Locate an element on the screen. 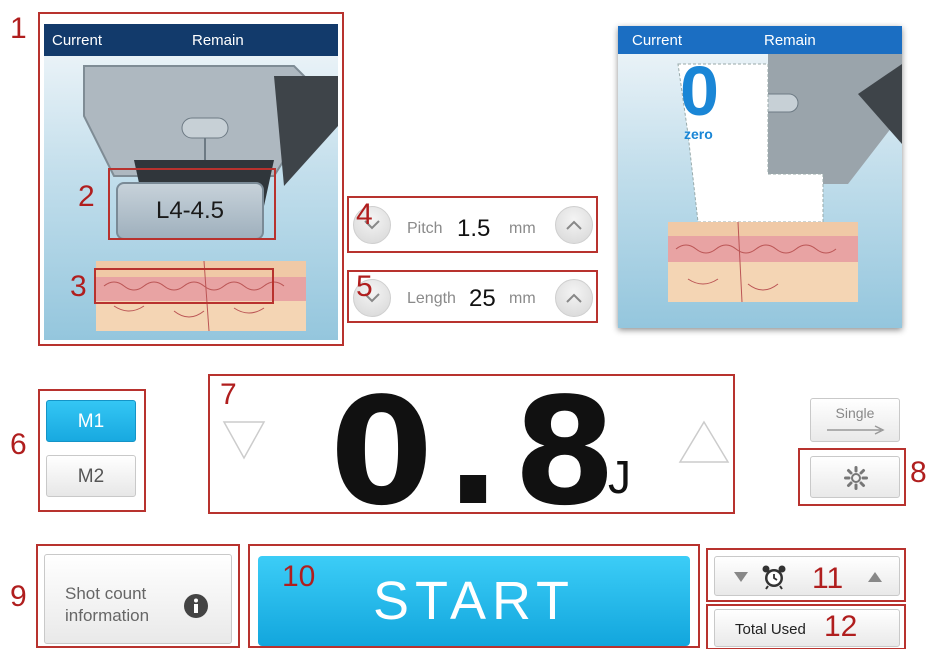  alarm-clock-icon is located at coordinates (774, 577).